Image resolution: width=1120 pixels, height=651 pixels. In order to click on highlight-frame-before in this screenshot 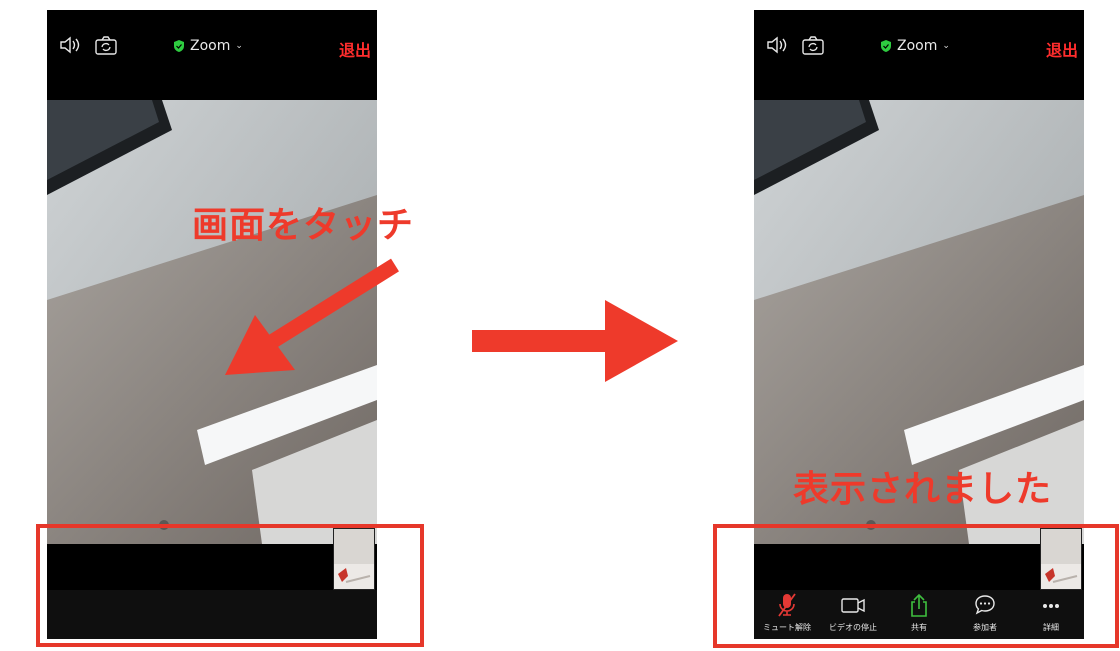, I will do `click(230, 585)`.